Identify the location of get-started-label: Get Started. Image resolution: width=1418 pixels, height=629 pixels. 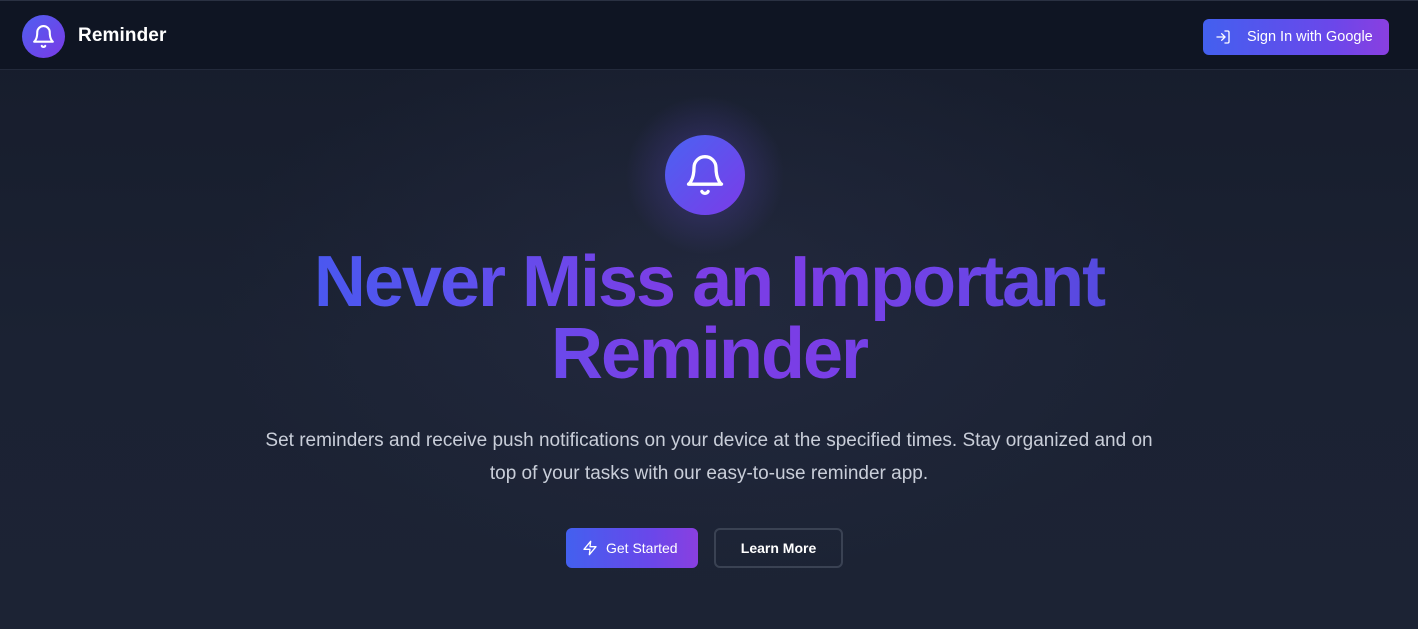
(642, 548).